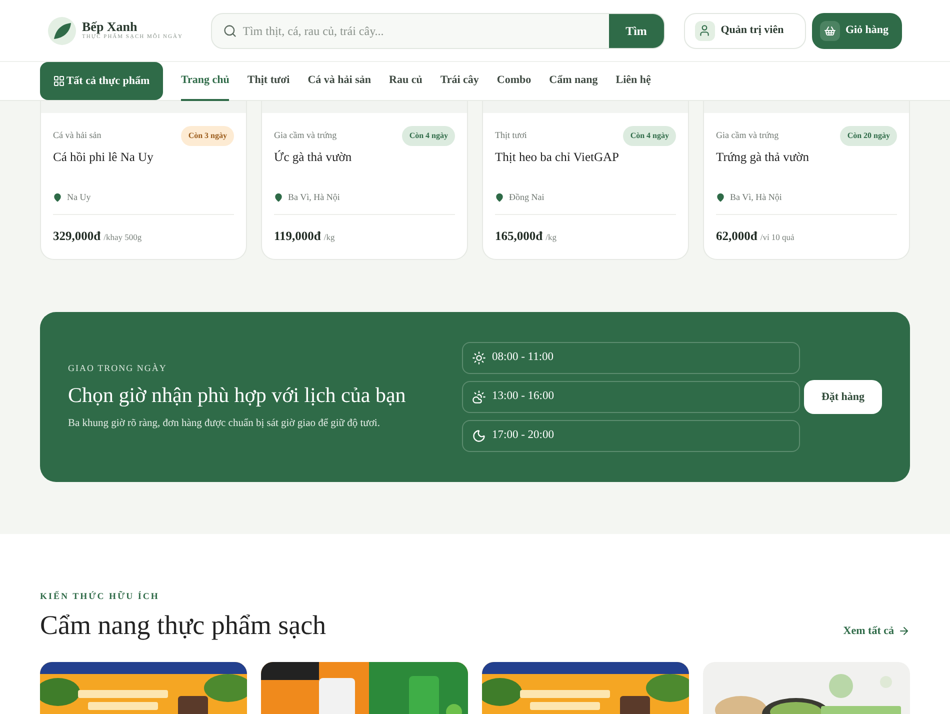  I want to click on product-category: Cá và hải sản, so click(77, 135).